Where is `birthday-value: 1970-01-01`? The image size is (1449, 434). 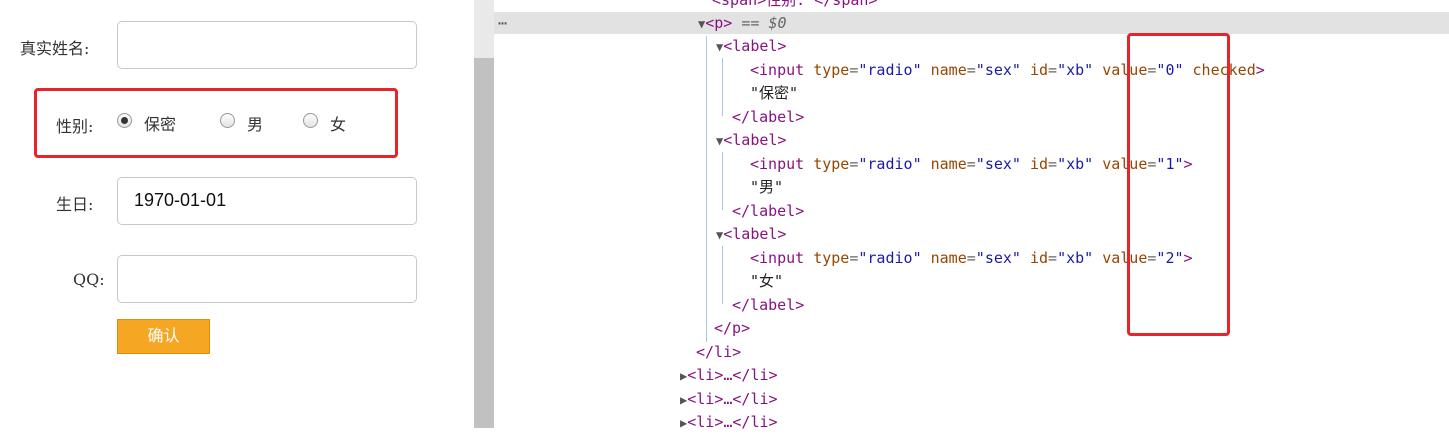
birthday-value: 1970-01-01 is located at coordinates (180, 200).